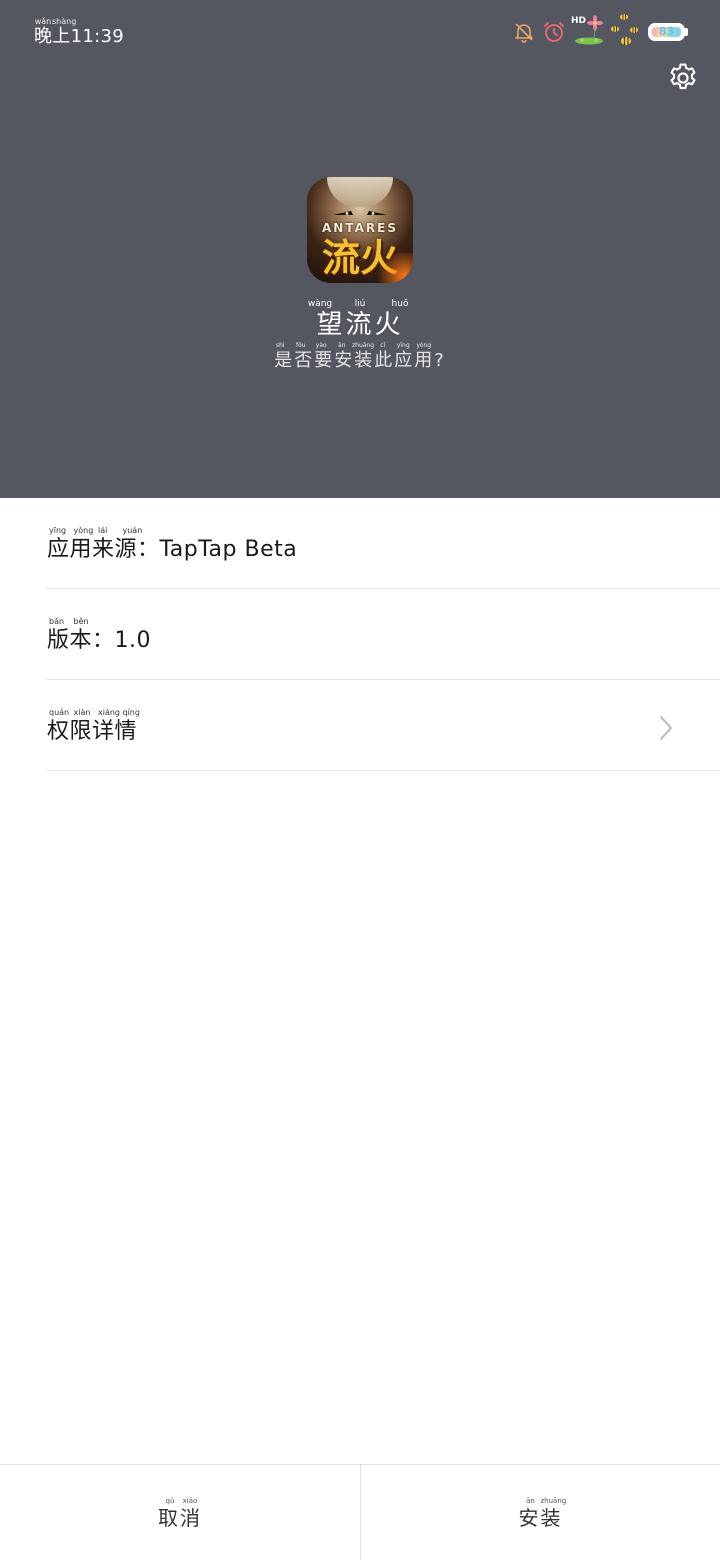 Image resolution: width=720 pixels, height=1560 pixels. Describe the element at coordinates (360, 230) in the screenshot. I see `app-icon: ANTARES 流火` at that location.